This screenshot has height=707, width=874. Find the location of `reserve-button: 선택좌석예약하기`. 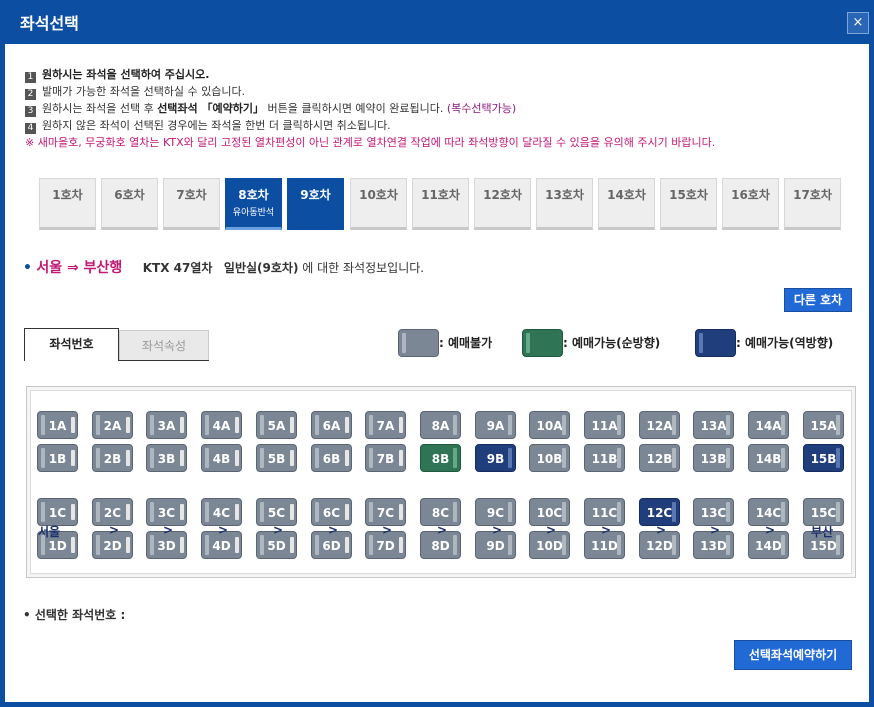

reserve-button: 선택좌석예약하기 is located at coordinates (793, 655).